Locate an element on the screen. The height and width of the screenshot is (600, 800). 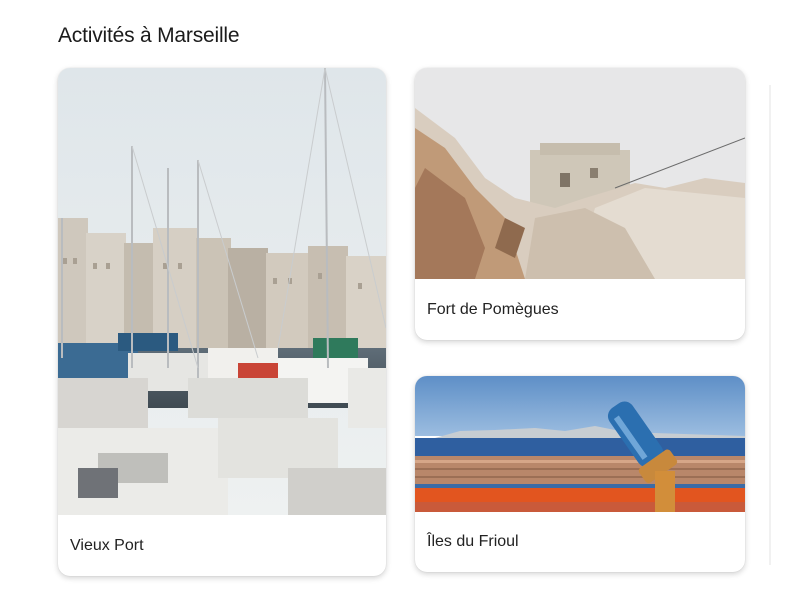
page-title: Activités à Marseille is located at coordinates (149, 35).